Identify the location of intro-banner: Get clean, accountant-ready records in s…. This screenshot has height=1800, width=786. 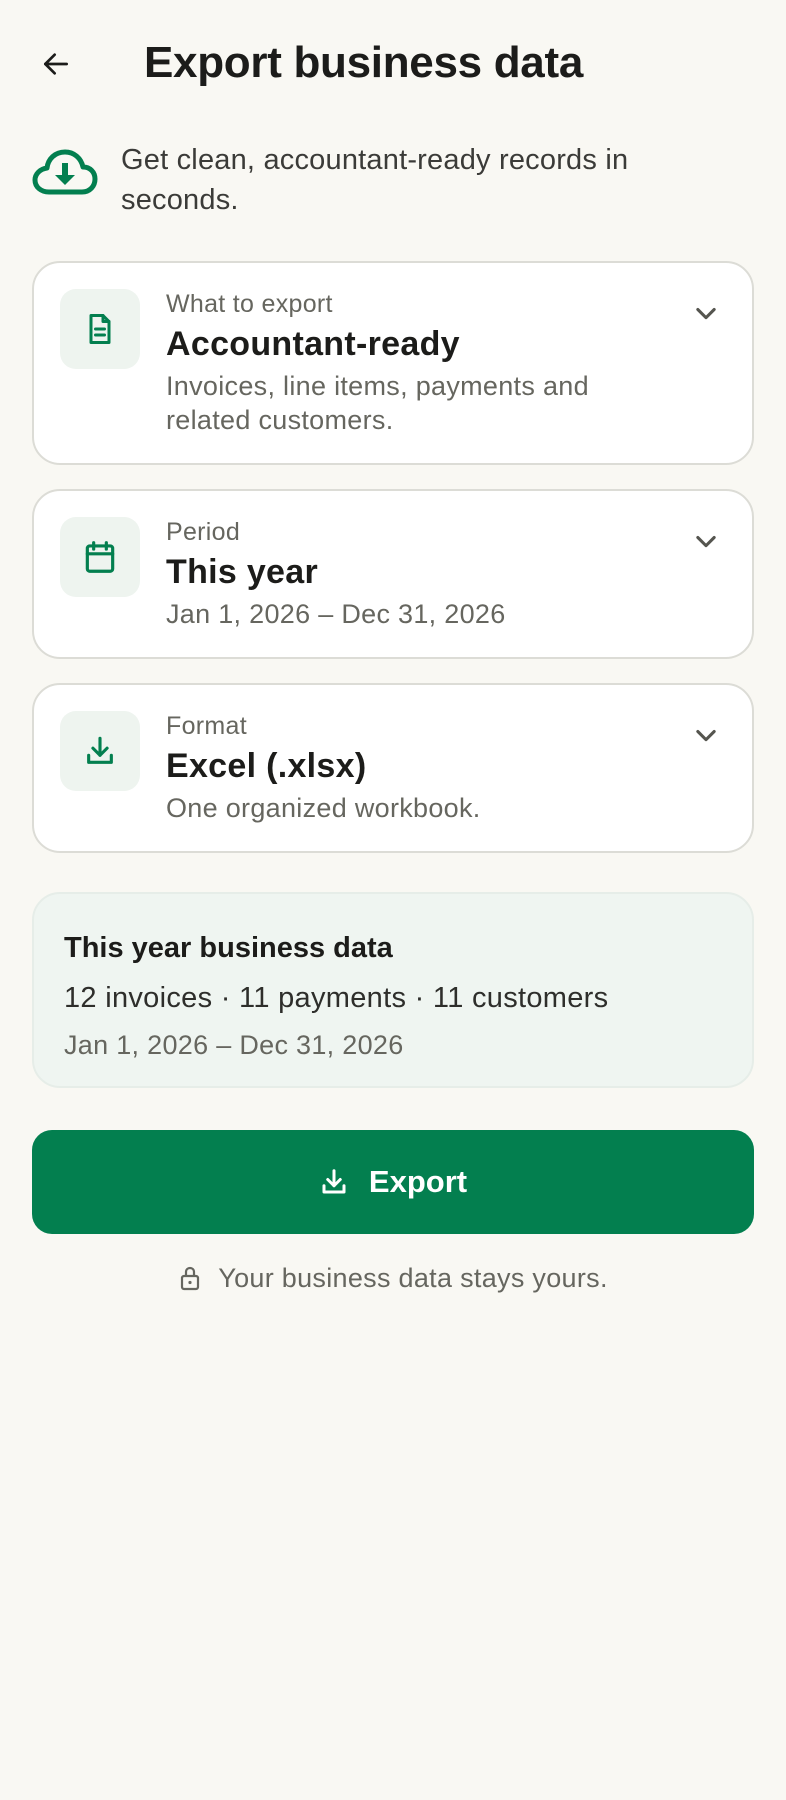
(392, 185).